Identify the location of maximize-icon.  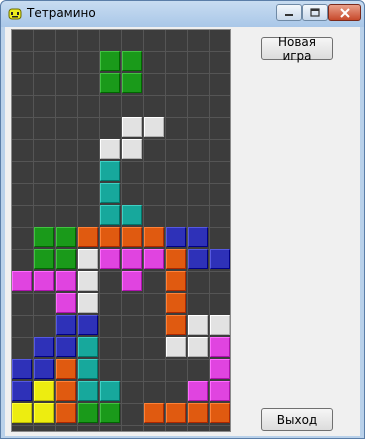
(315, 12).